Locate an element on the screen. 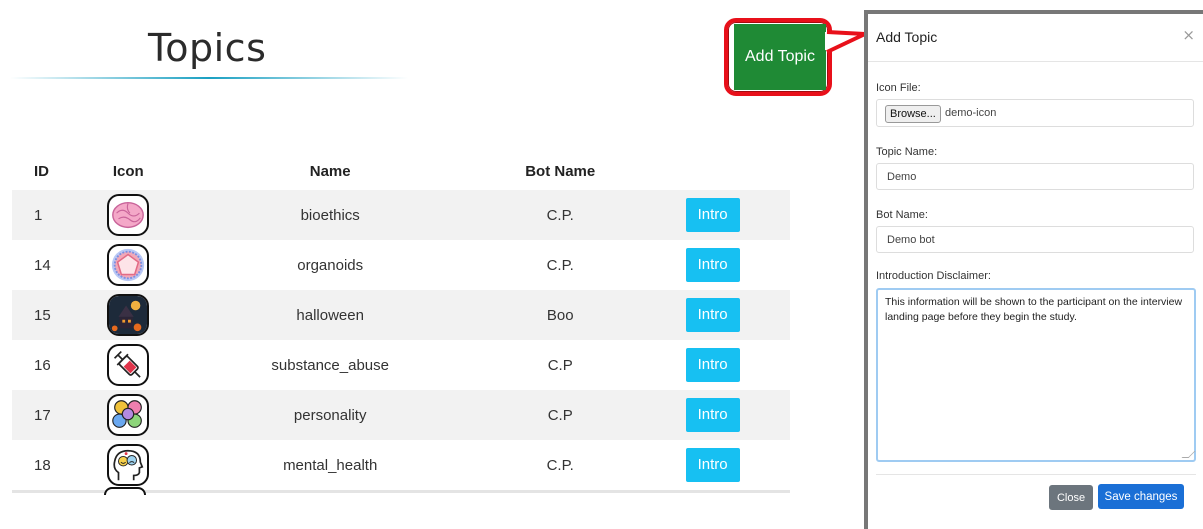 The image size is (1203, 529). modal-title: Add Topic is located at coordinates (907, 37).